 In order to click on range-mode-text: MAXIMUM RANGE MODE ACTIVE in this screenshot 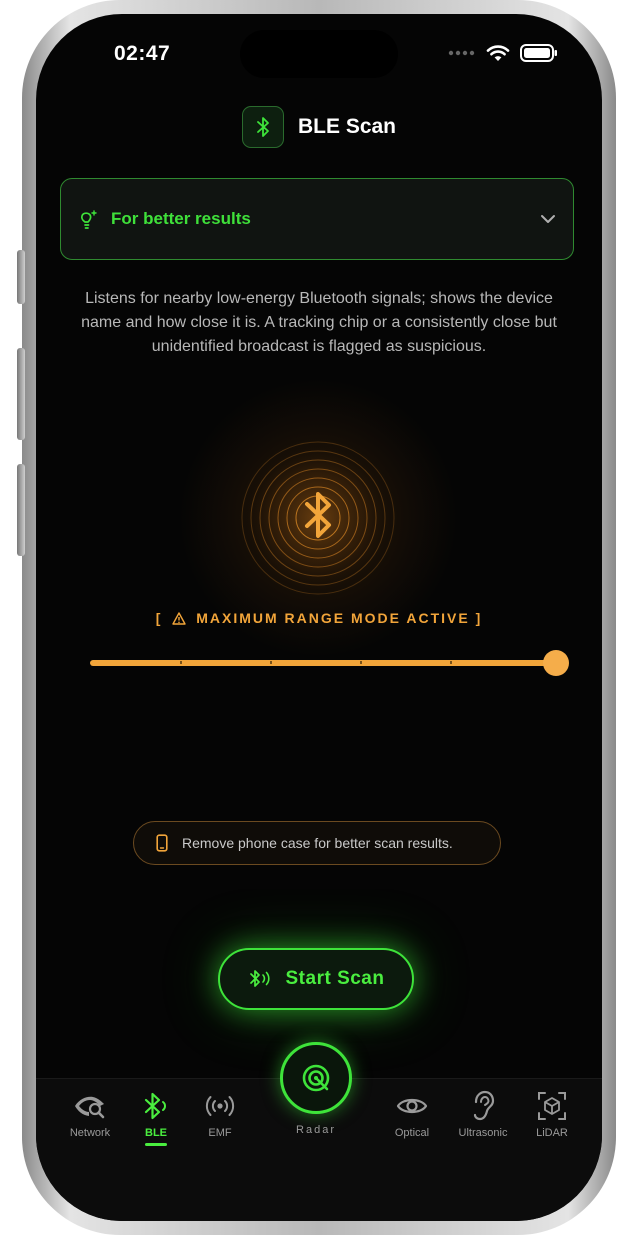, I will do `click(333, 618)`.